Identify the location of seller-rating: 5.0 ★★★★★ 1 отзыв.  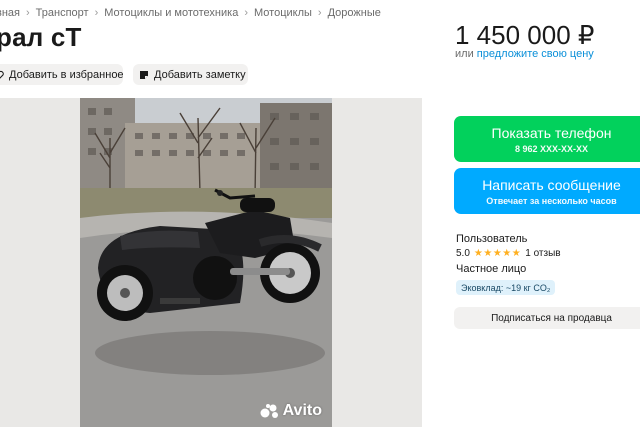
(508, 253).